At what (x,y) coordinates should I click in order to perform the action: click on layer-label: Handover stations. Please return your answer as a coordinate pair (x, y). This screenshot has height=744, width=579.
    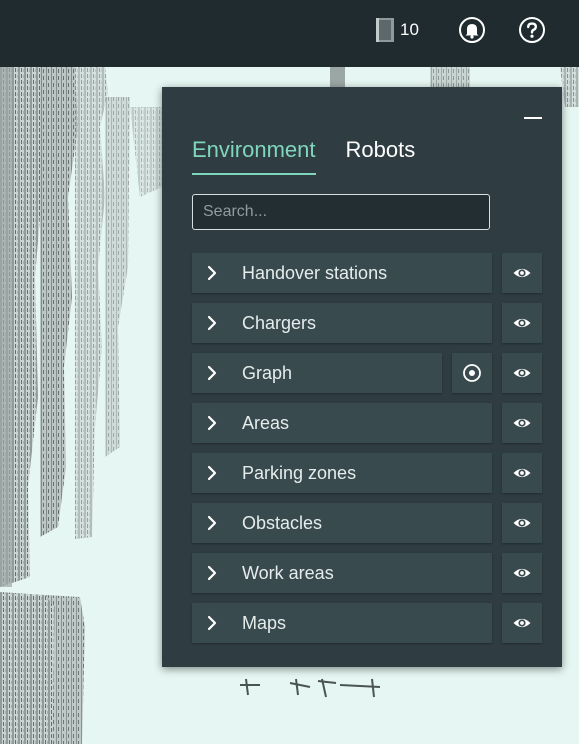
    Looking at the image, I should click on (315, 273).